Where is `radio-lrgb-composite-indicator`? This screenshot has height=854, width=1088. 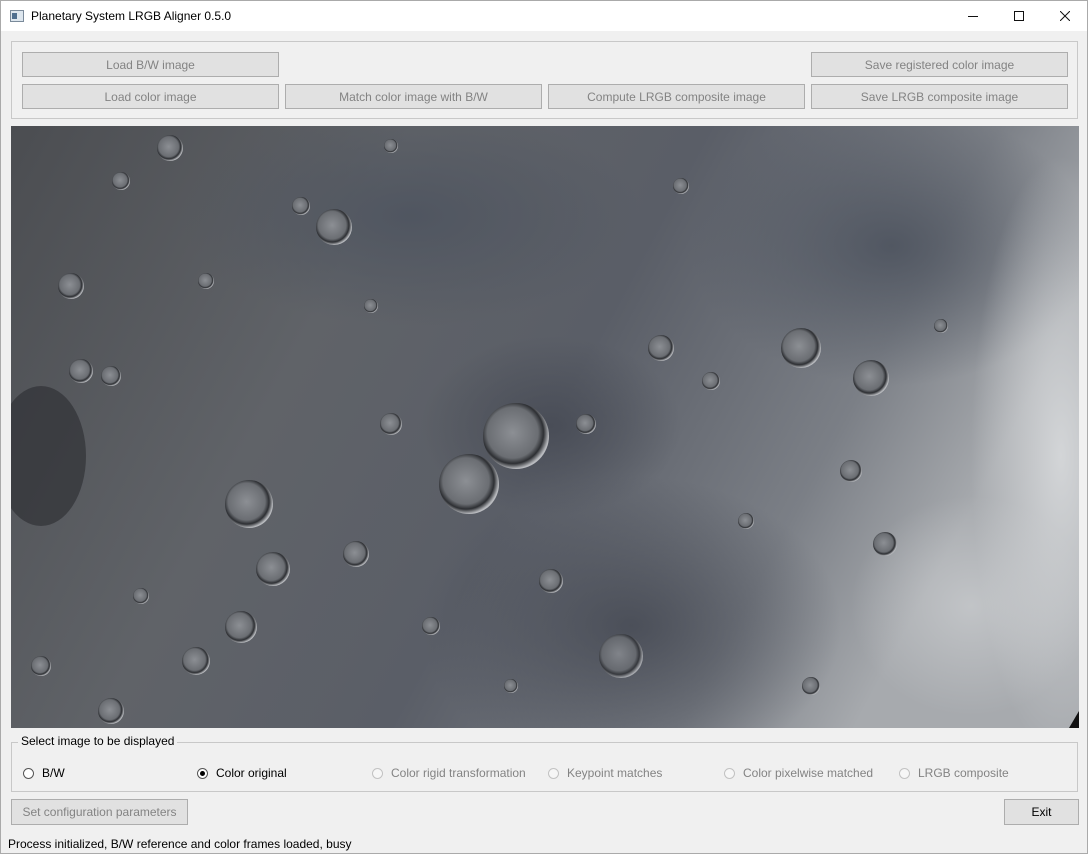
radio-lrgb-composite-indicator is located at coordinates (904, 773).